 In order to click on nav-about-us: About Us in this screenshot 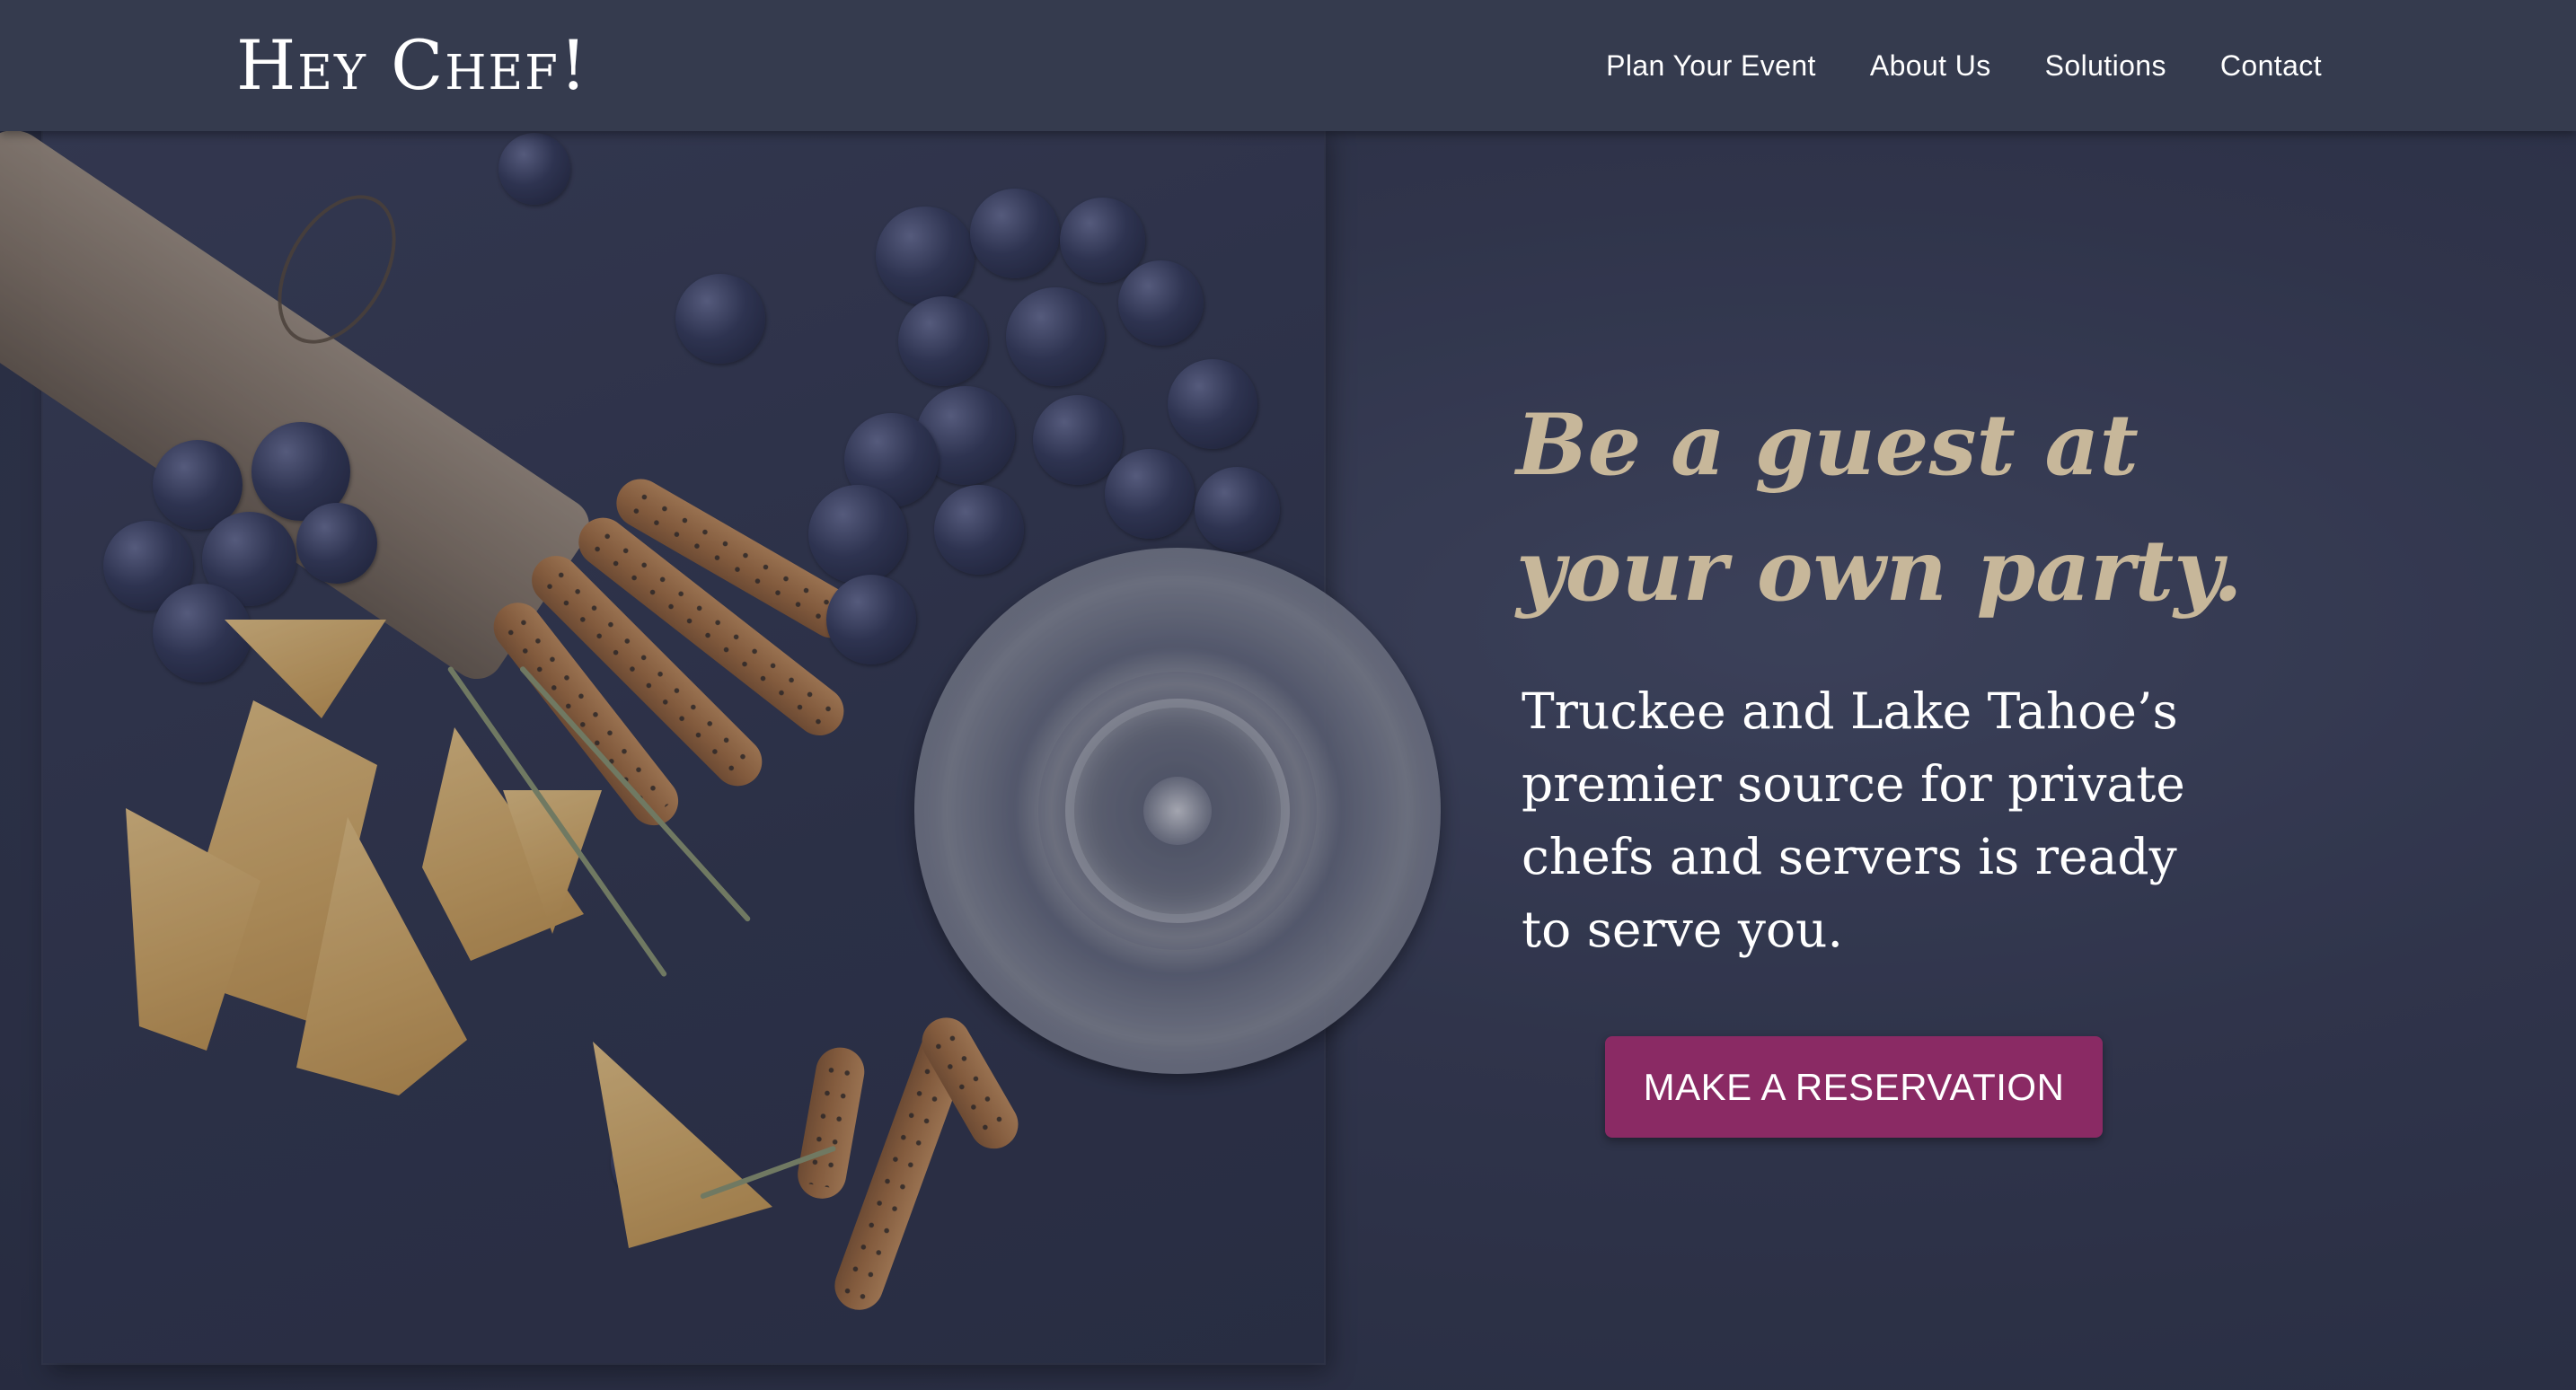, I will do `click(1930, 66)`.